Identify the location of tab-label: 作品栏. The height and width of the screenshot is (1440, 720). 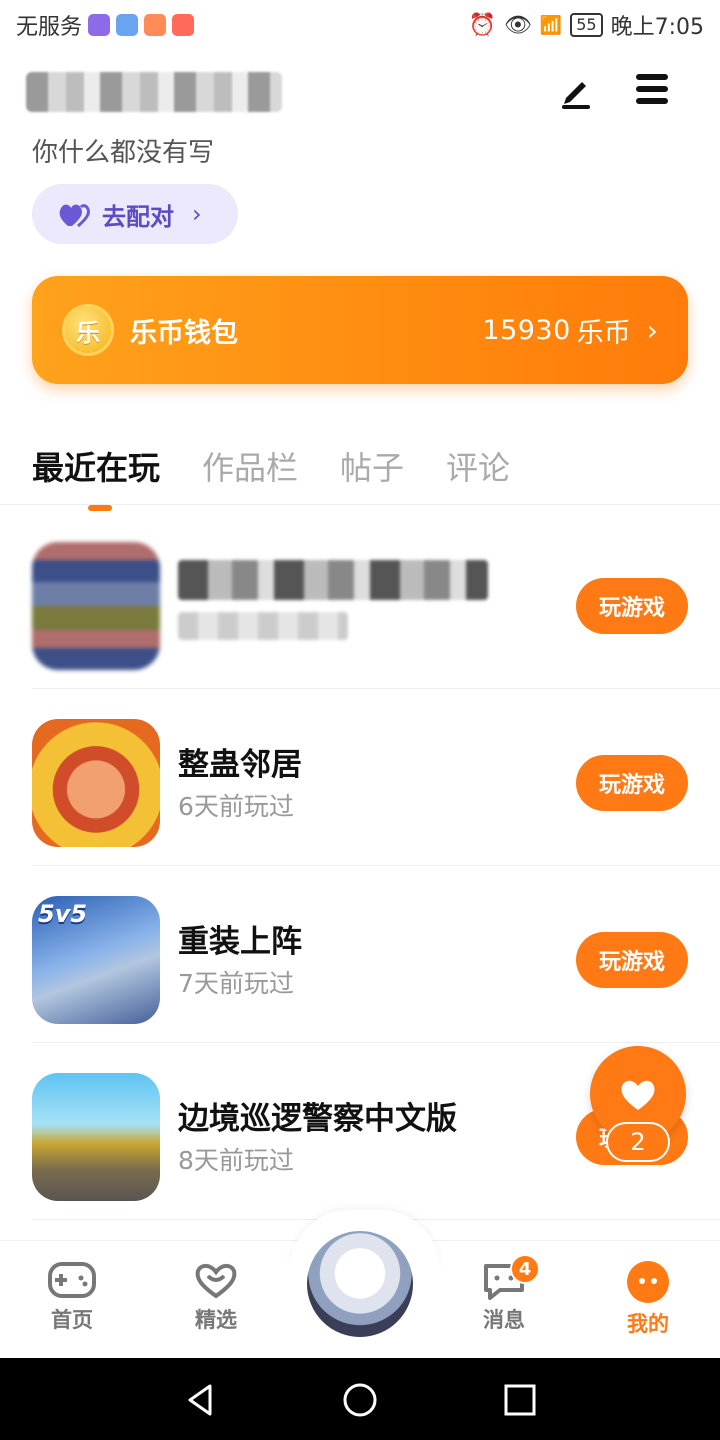
(250, 468).